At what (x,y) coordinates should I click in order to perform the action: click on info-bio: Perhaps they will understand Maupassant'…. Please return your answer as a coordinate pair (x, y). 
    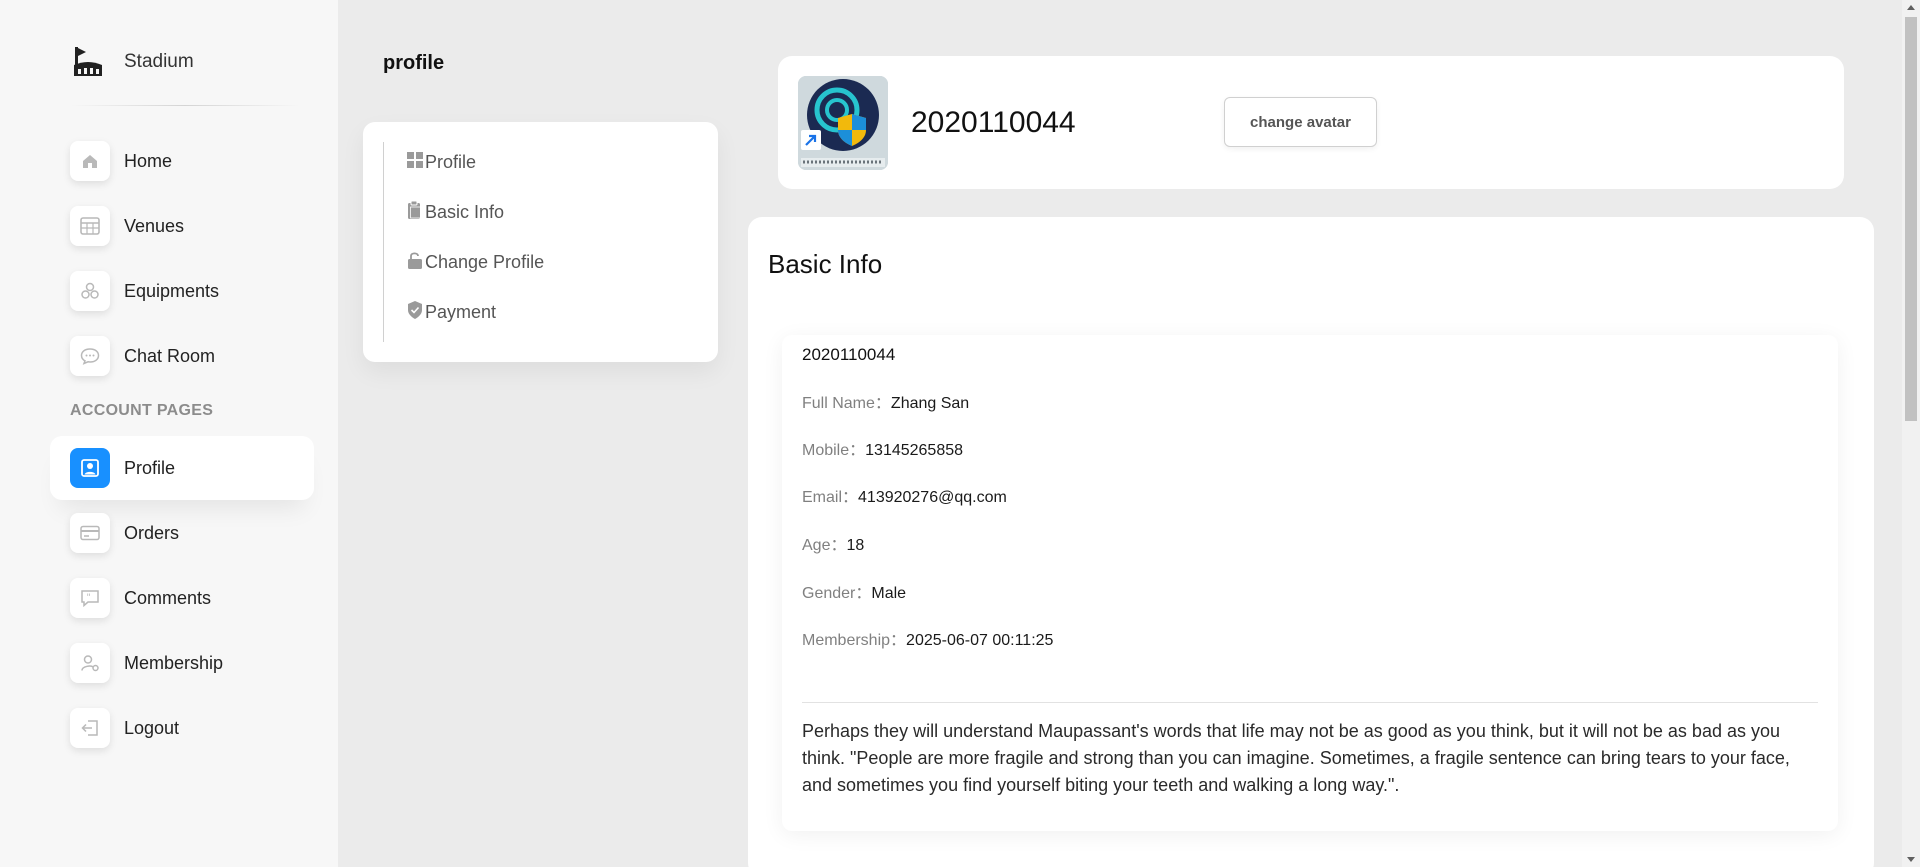
    Looking at the image, I should click on (1296, 758).